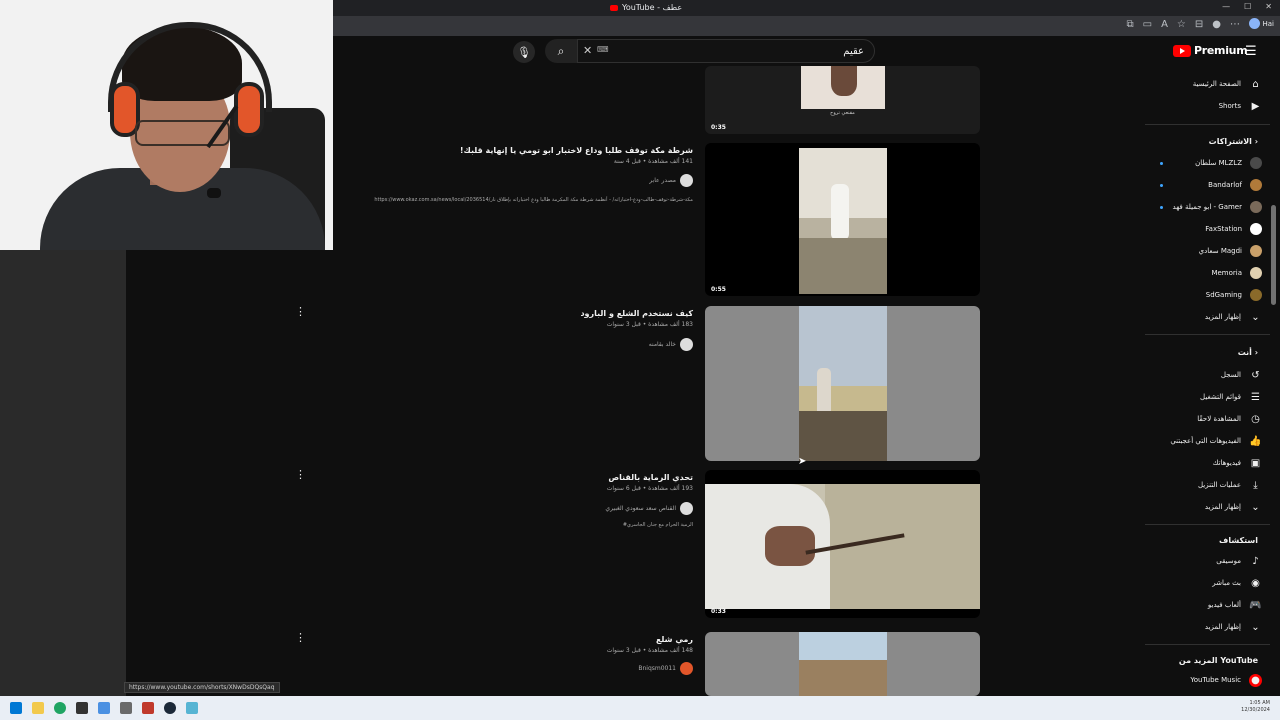 The width and height of the screenshot is (1280, 720). What do you see at coordinates (1255, 375) in the screenshot?
I see `history-icon: ↺` at bounding box center [1255, 375].